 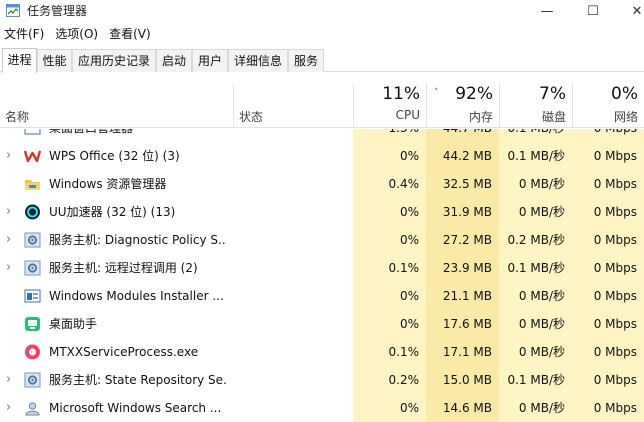 What do you see at coordinates (624, 94) in the screenshot?
I see `network-total-percent: 0%` at bounding box center [624, 94].